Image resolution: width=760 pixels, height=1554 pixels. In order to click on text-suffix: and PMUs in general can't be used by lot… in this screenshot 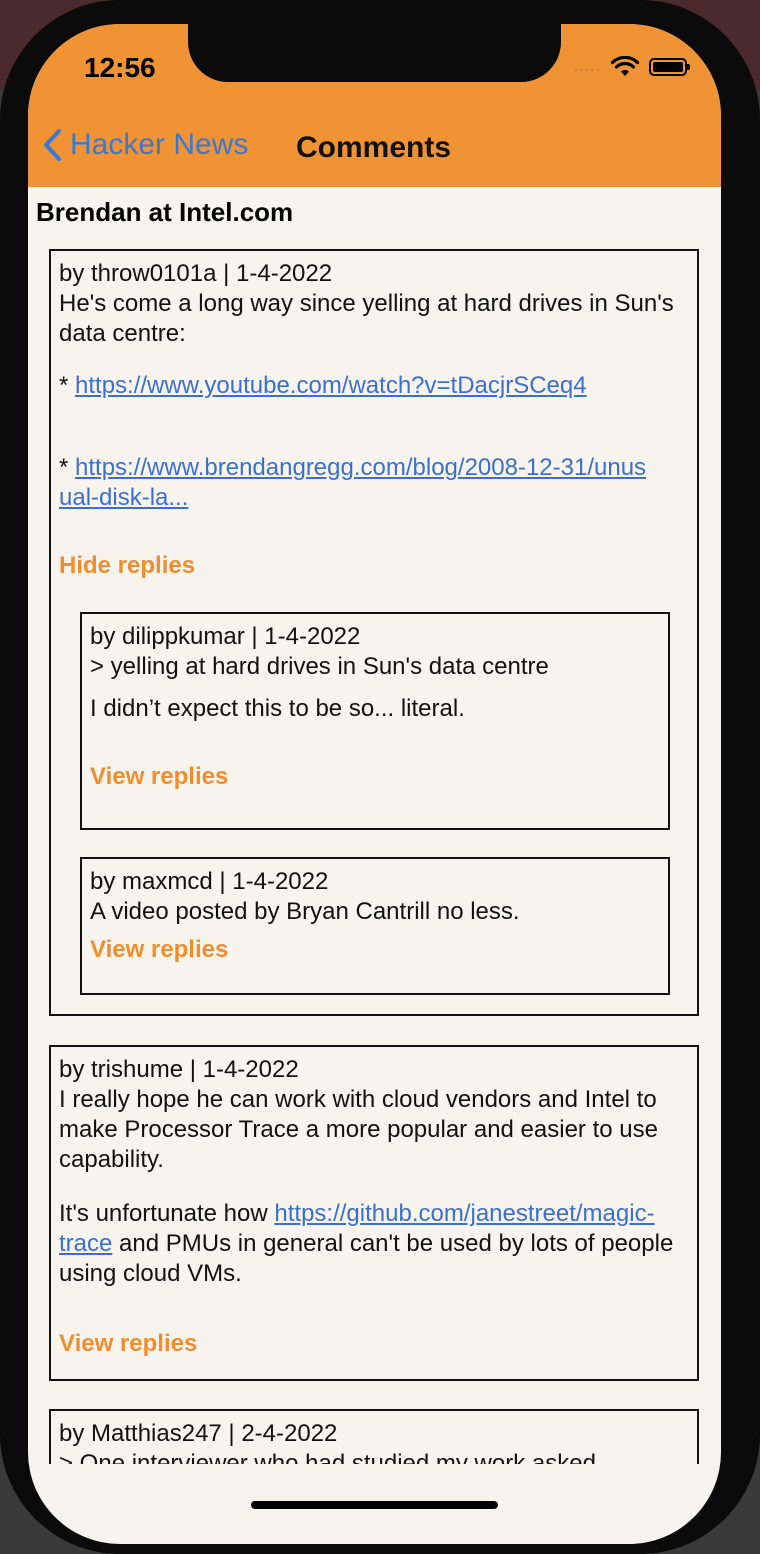, I will do `click(366, 1258)`.